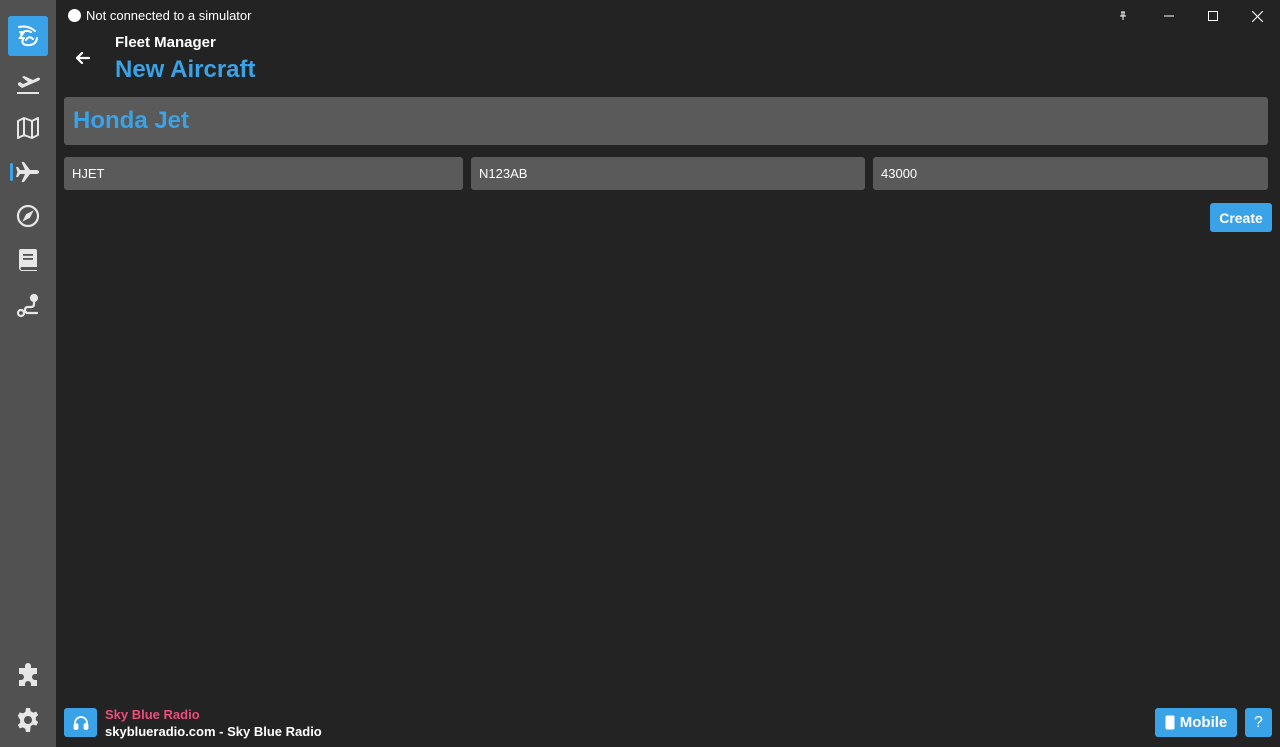  I want to click on page-title: New Aircraft, so click(185, 69).